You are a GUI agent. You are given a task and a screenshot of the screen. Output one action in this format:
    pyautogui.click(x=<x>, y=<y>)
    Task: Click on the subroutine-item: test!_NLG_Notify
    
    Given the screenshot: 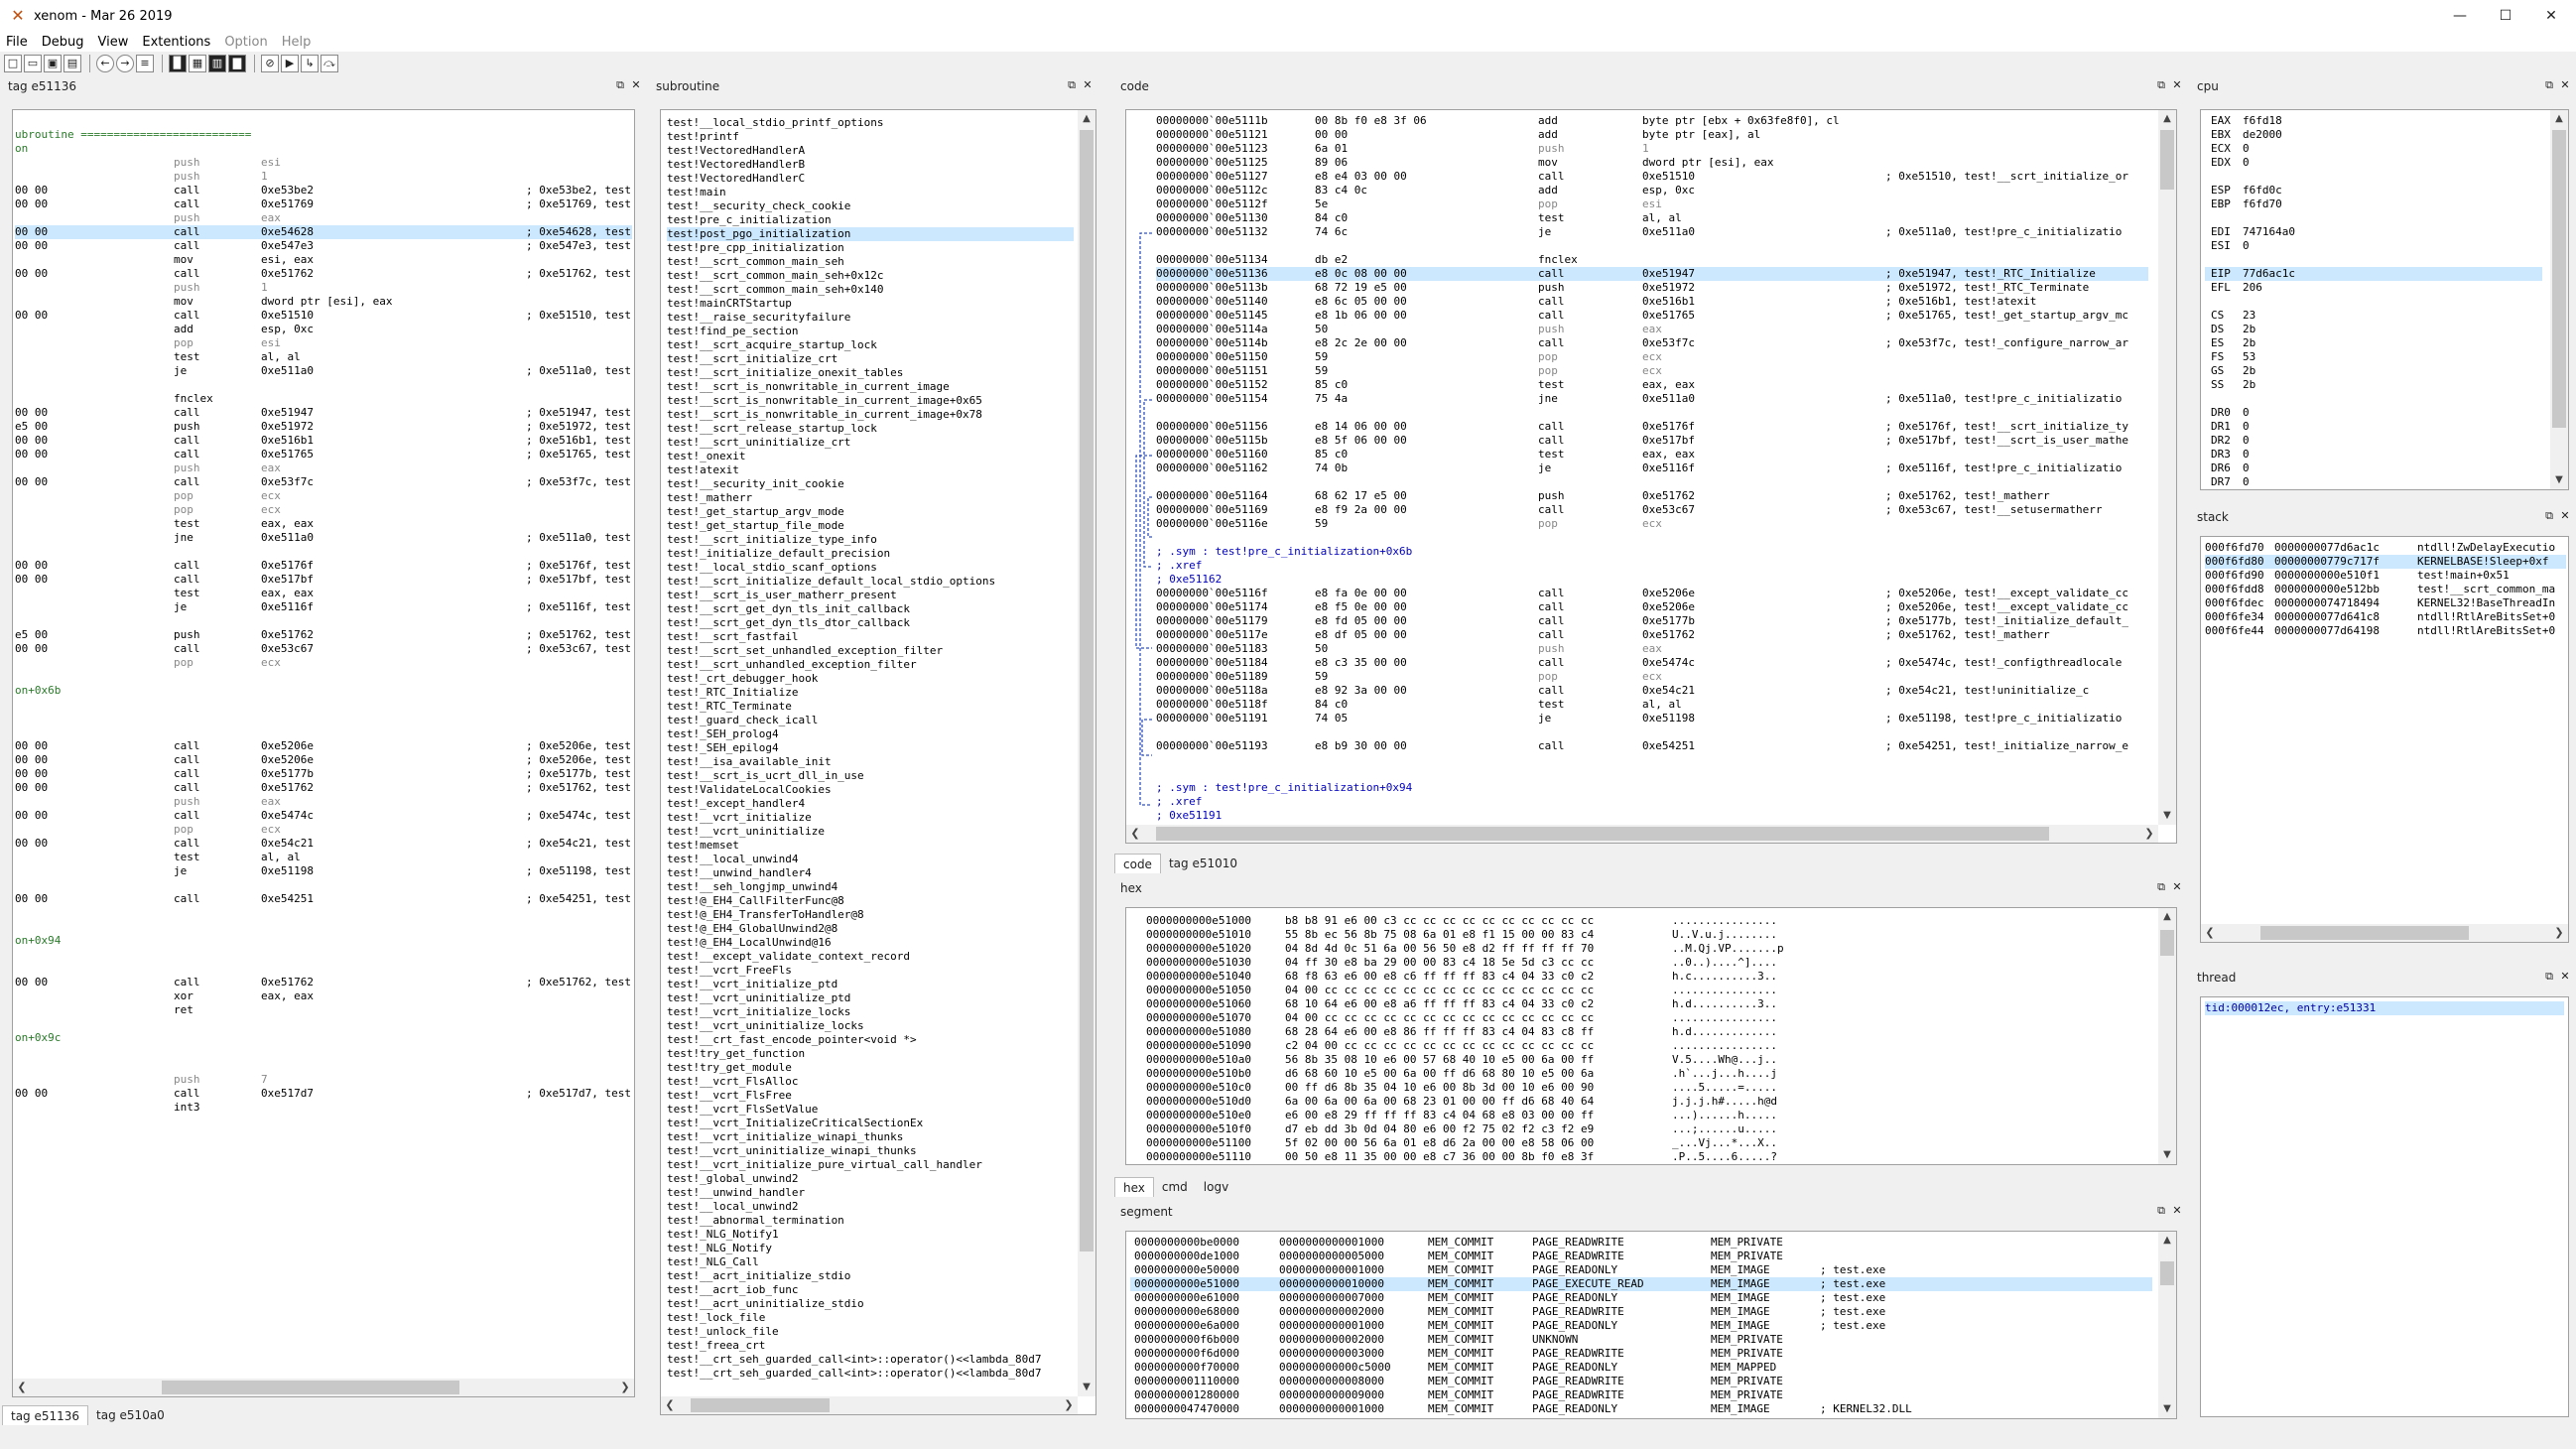 What is the action you would take?
    pyautogui.click(x=871, y=1248)
    